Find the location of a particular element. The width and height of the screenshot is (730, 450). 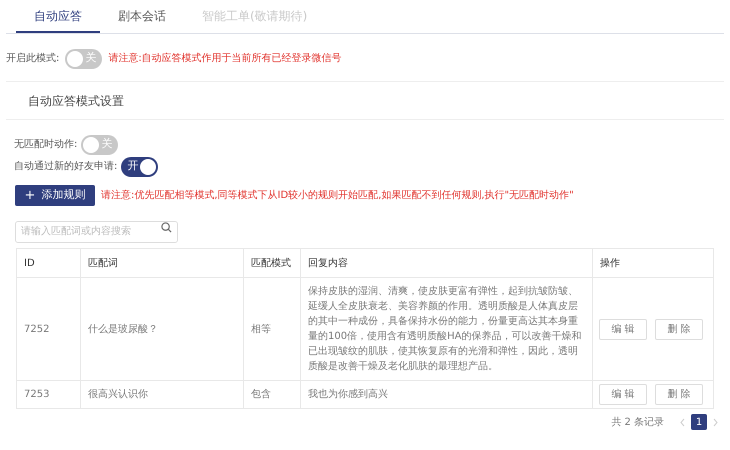

field-label: 无匹配时动作: is located at coordinates (46, 145).